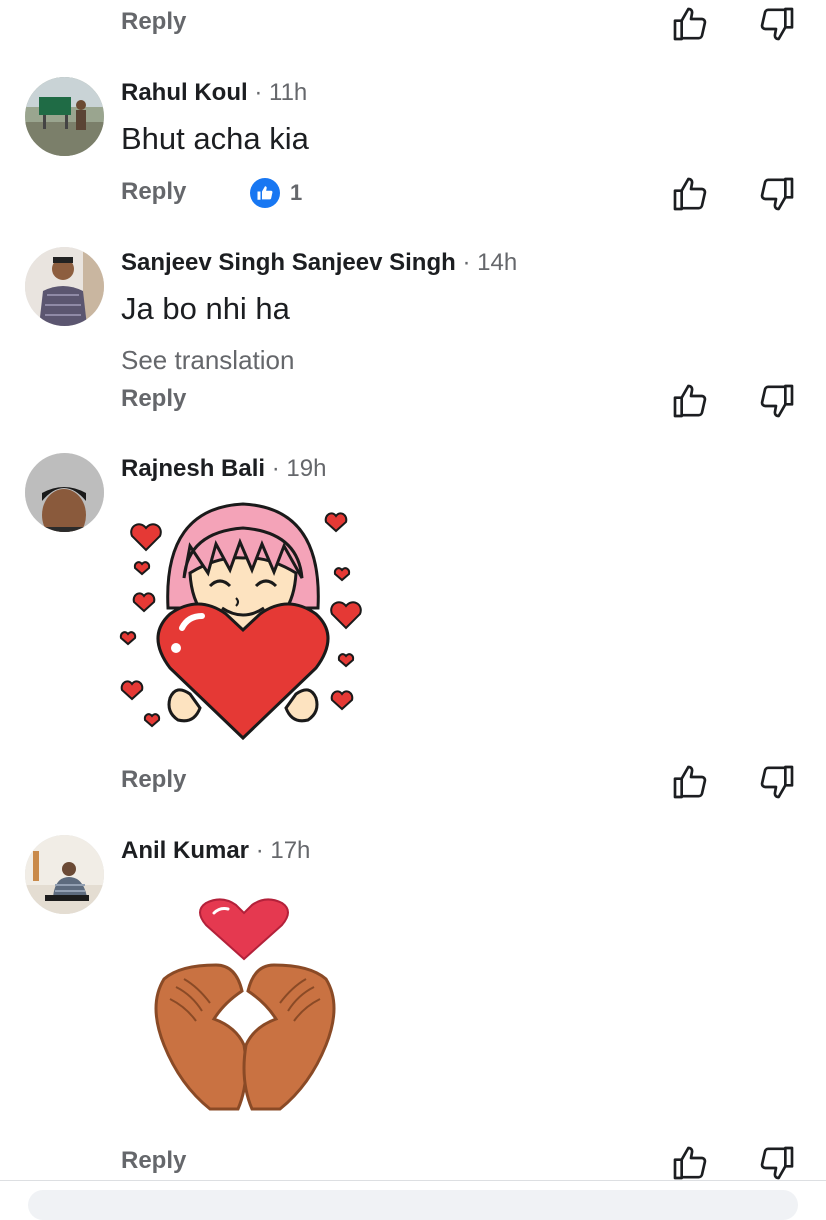 Image resolution: width=826 pixels, height=1220 pixels. Describe the element at coordinates (306, 468) in the screenshot. I see `comment-time: 19h` at that location.